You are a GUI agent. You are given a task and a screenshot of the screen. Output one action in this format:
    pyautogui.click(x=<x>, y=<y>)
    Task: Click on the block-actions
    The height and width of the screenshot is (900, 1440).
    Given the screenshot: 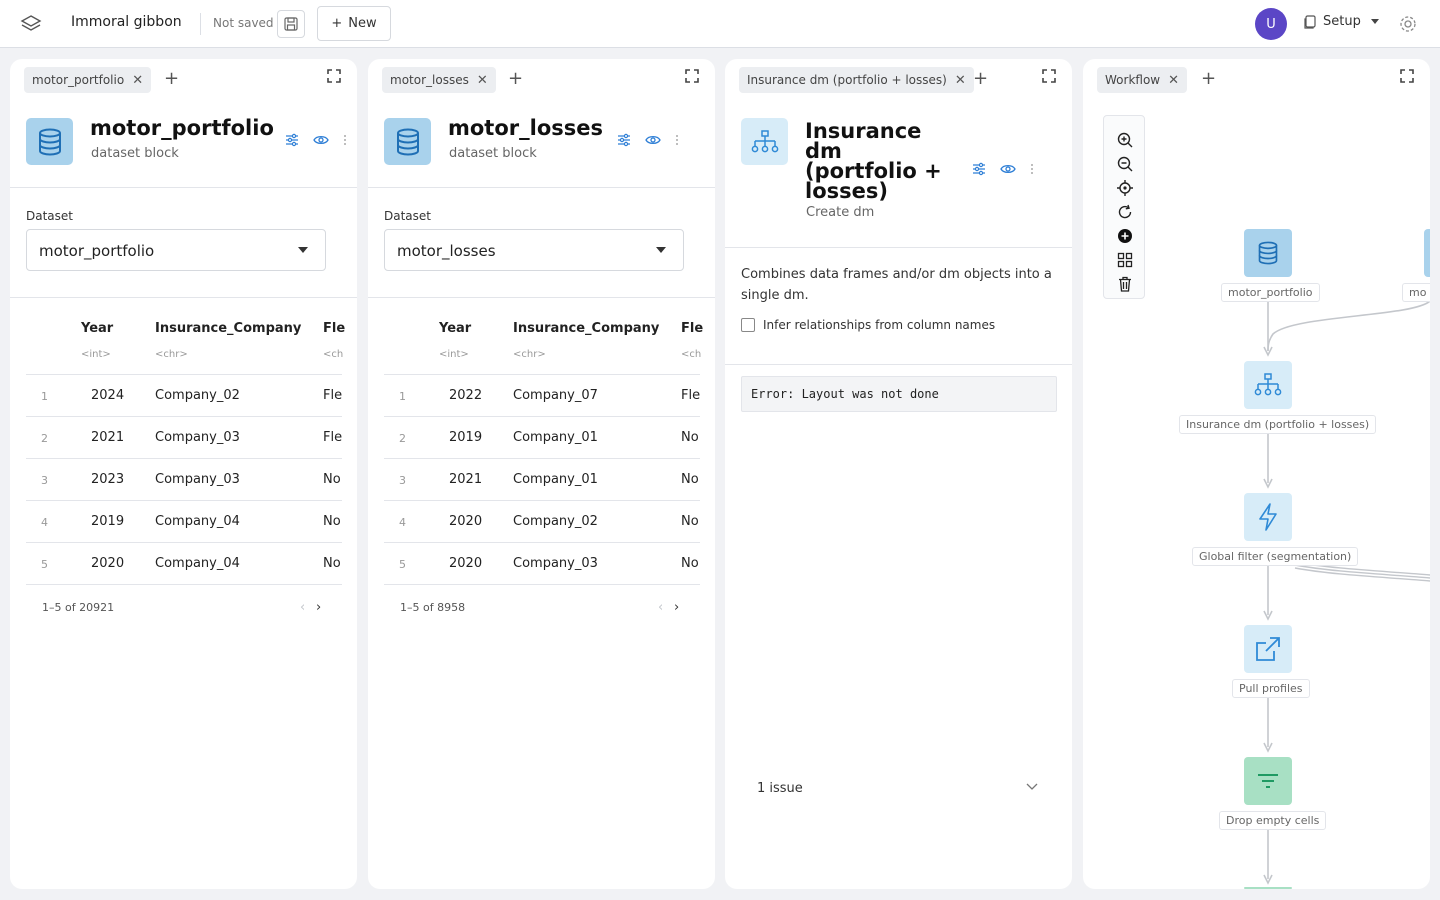 What is the action you would take?
    pyautogui.click(x=316, y=140)
    